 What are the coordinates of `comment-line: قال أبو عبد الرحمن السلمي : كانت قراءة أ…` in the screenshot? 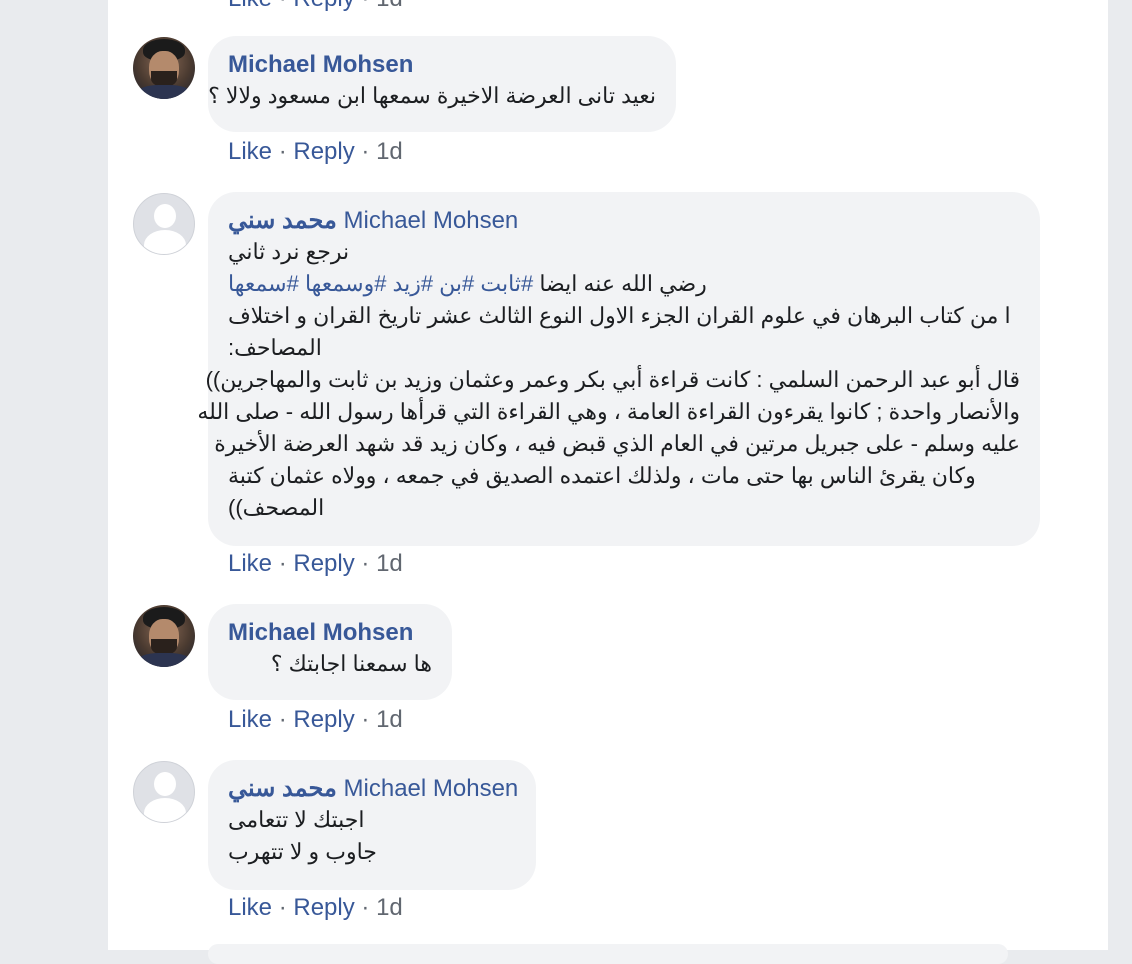 It's located at (612, 379).